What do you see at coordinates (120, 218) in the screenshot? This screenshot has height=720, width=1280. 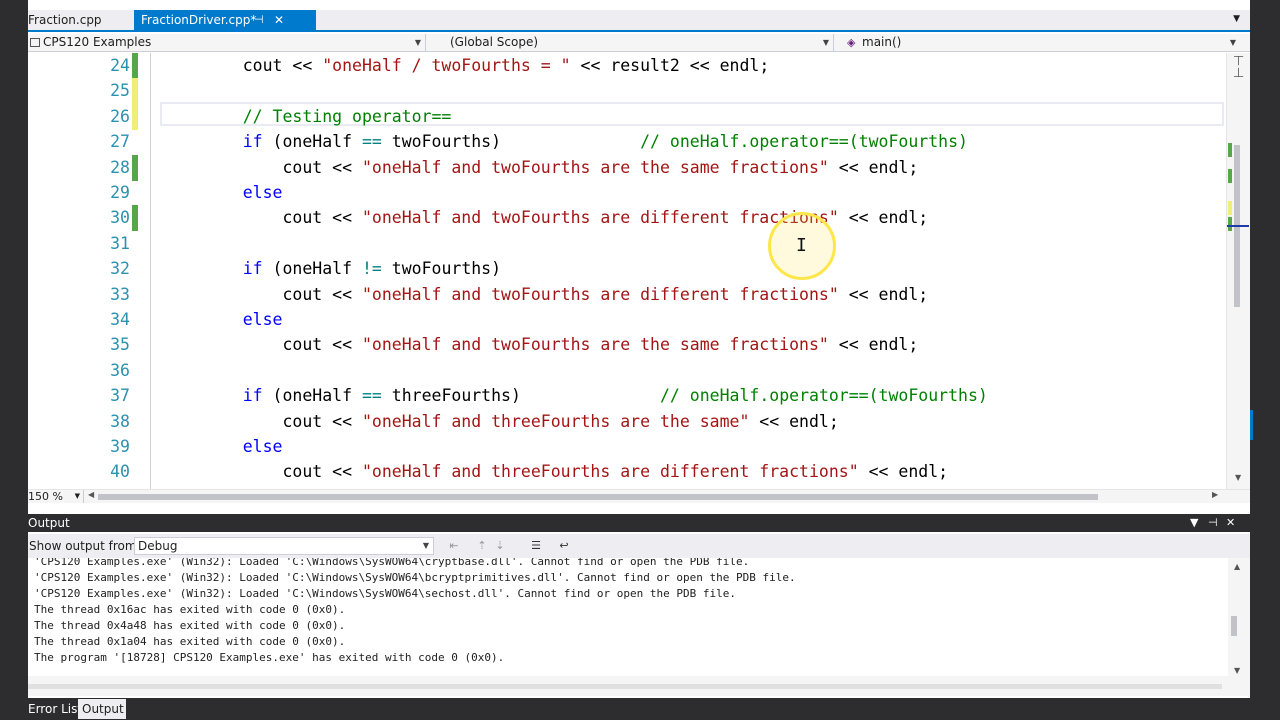 I see `line-number: 30` at bounding box center [120, 218].